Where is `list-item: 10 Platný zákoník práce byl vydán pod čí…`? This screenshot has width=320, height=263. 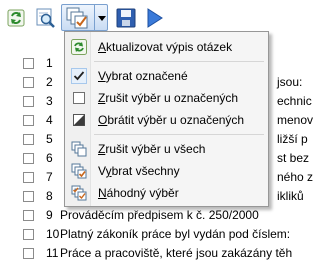 list-item: 10 Platný zákoník práce byl vydán pod čí… is located at coordinates (150, 234).